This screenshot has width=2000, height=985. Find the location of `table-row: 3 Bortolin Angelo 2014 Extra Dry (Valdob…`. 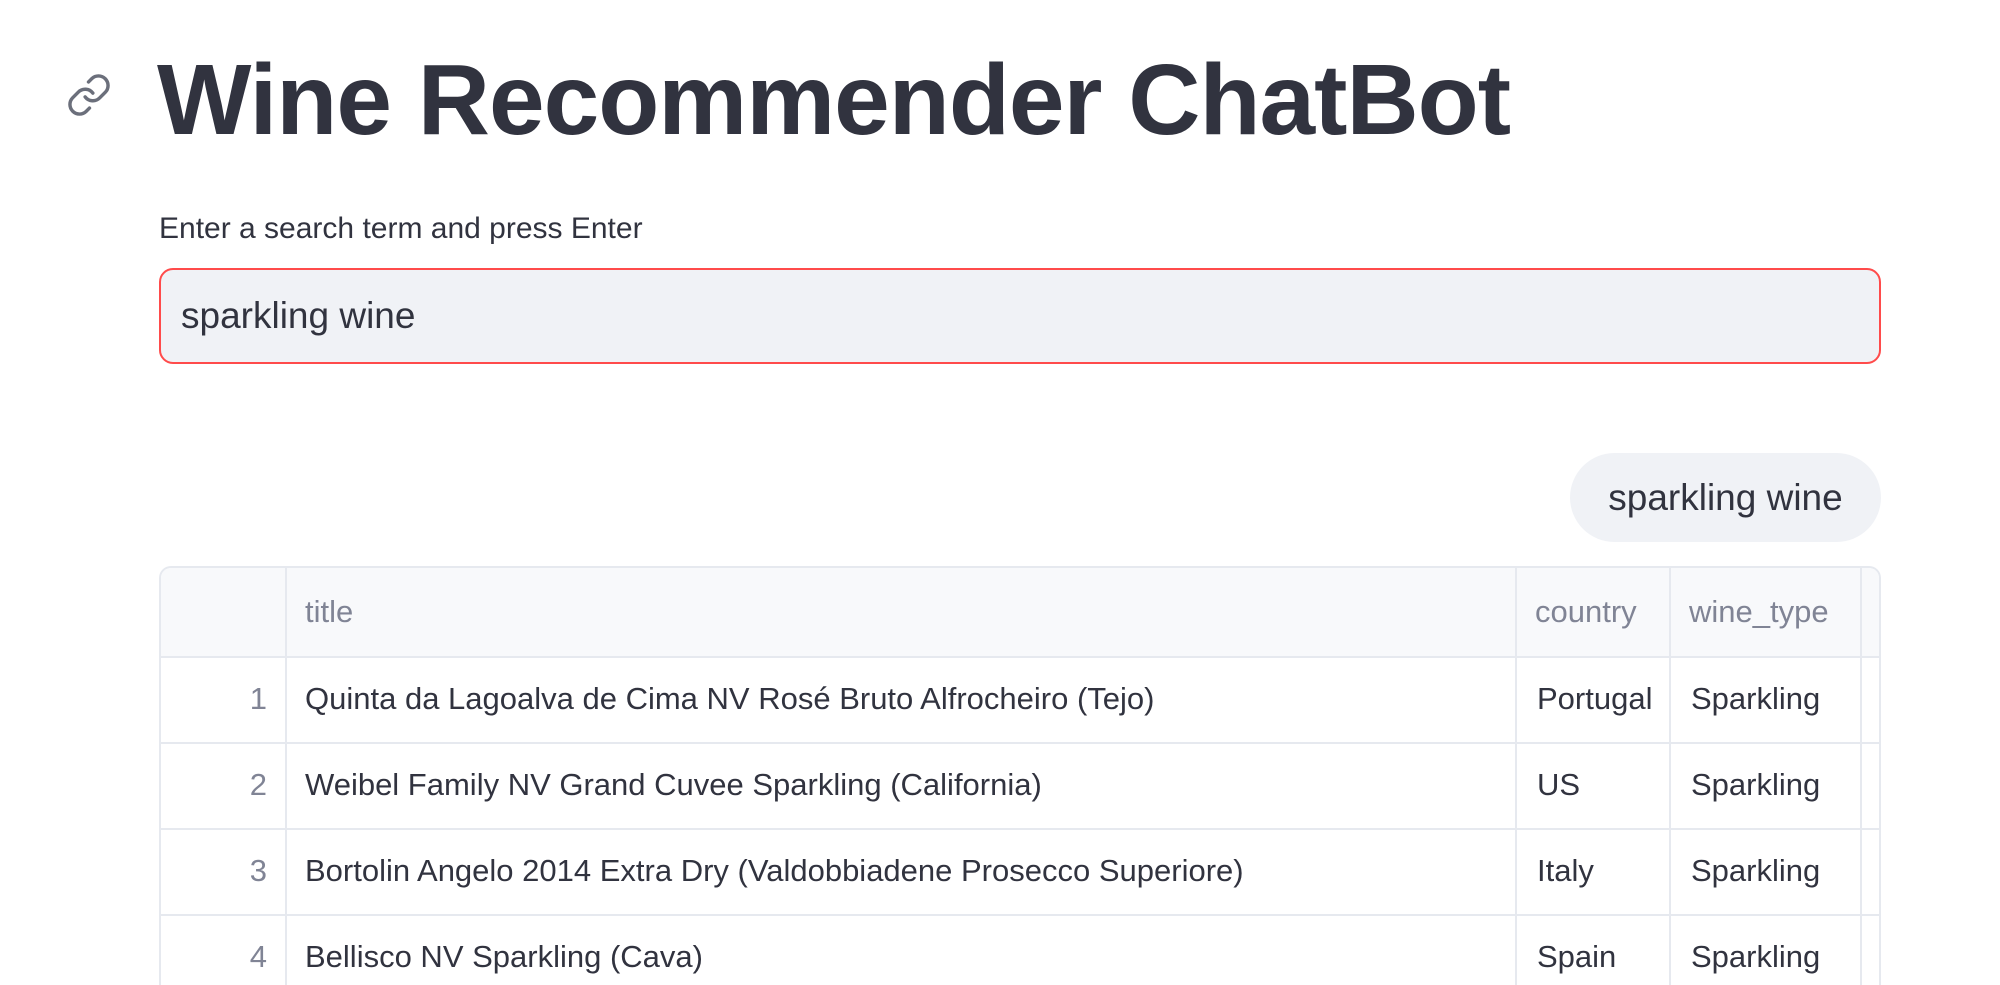

table-row: 3 Bortolin Angelo 2014 Extra Dry (Valdob… is located at coordinates (1020, 872).